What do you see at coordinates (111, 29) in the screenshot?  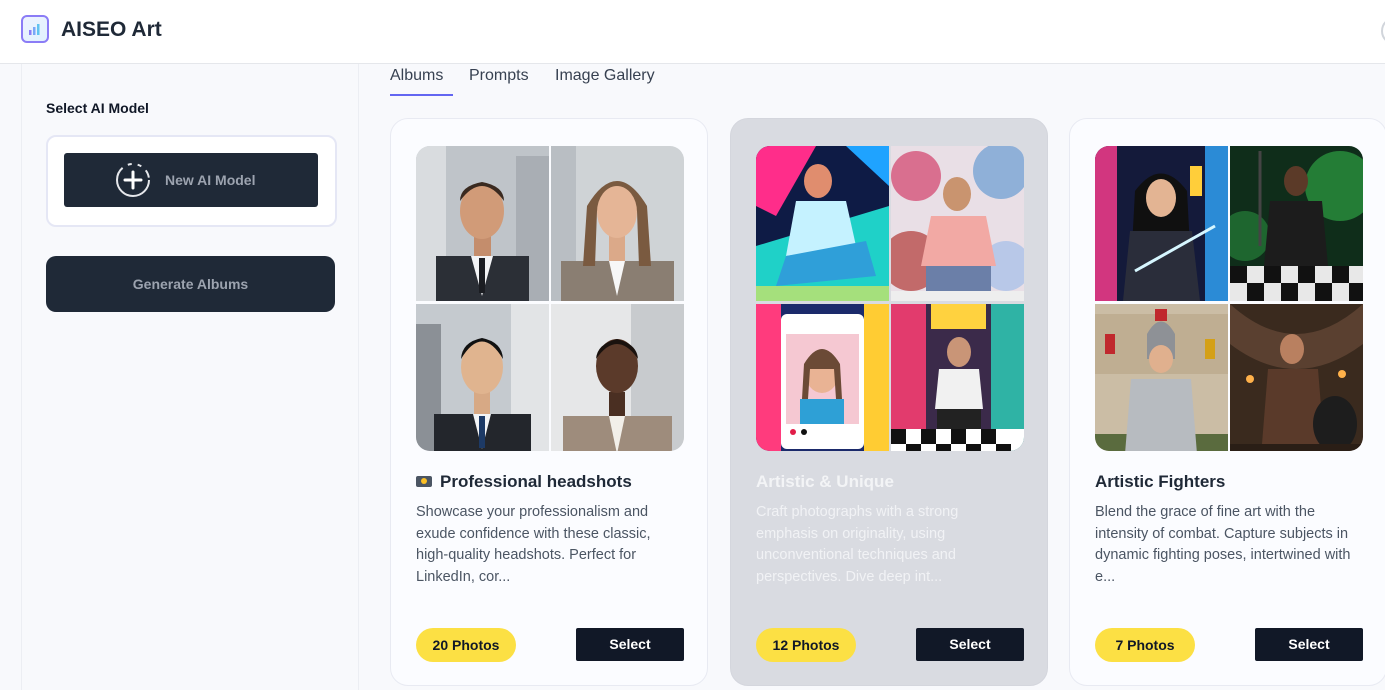 I see `app-title: AISEO Art` at bounding box center [111, 29].